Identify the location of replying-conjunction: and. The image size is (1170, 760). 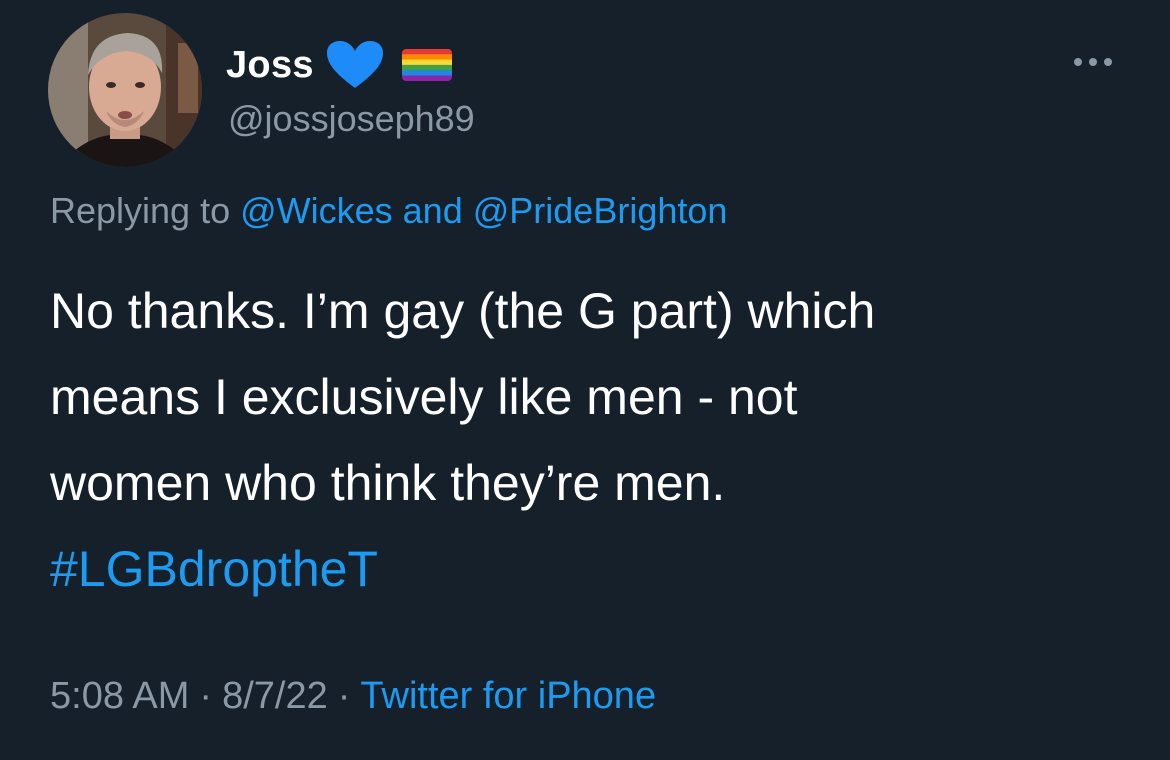
(433, 210).